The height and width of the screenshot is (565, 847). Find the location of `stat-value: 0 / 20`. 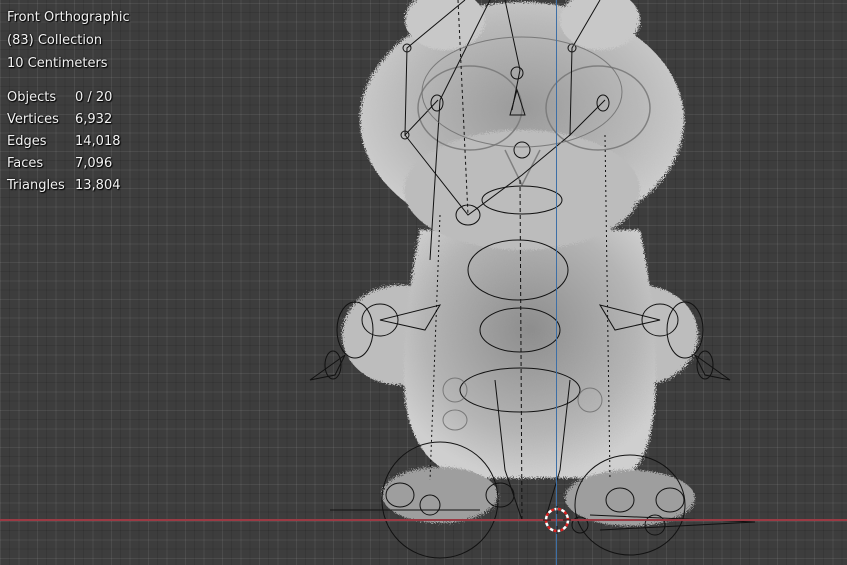

stat-value: 0 / 20 is located at coordinates (94, 97).